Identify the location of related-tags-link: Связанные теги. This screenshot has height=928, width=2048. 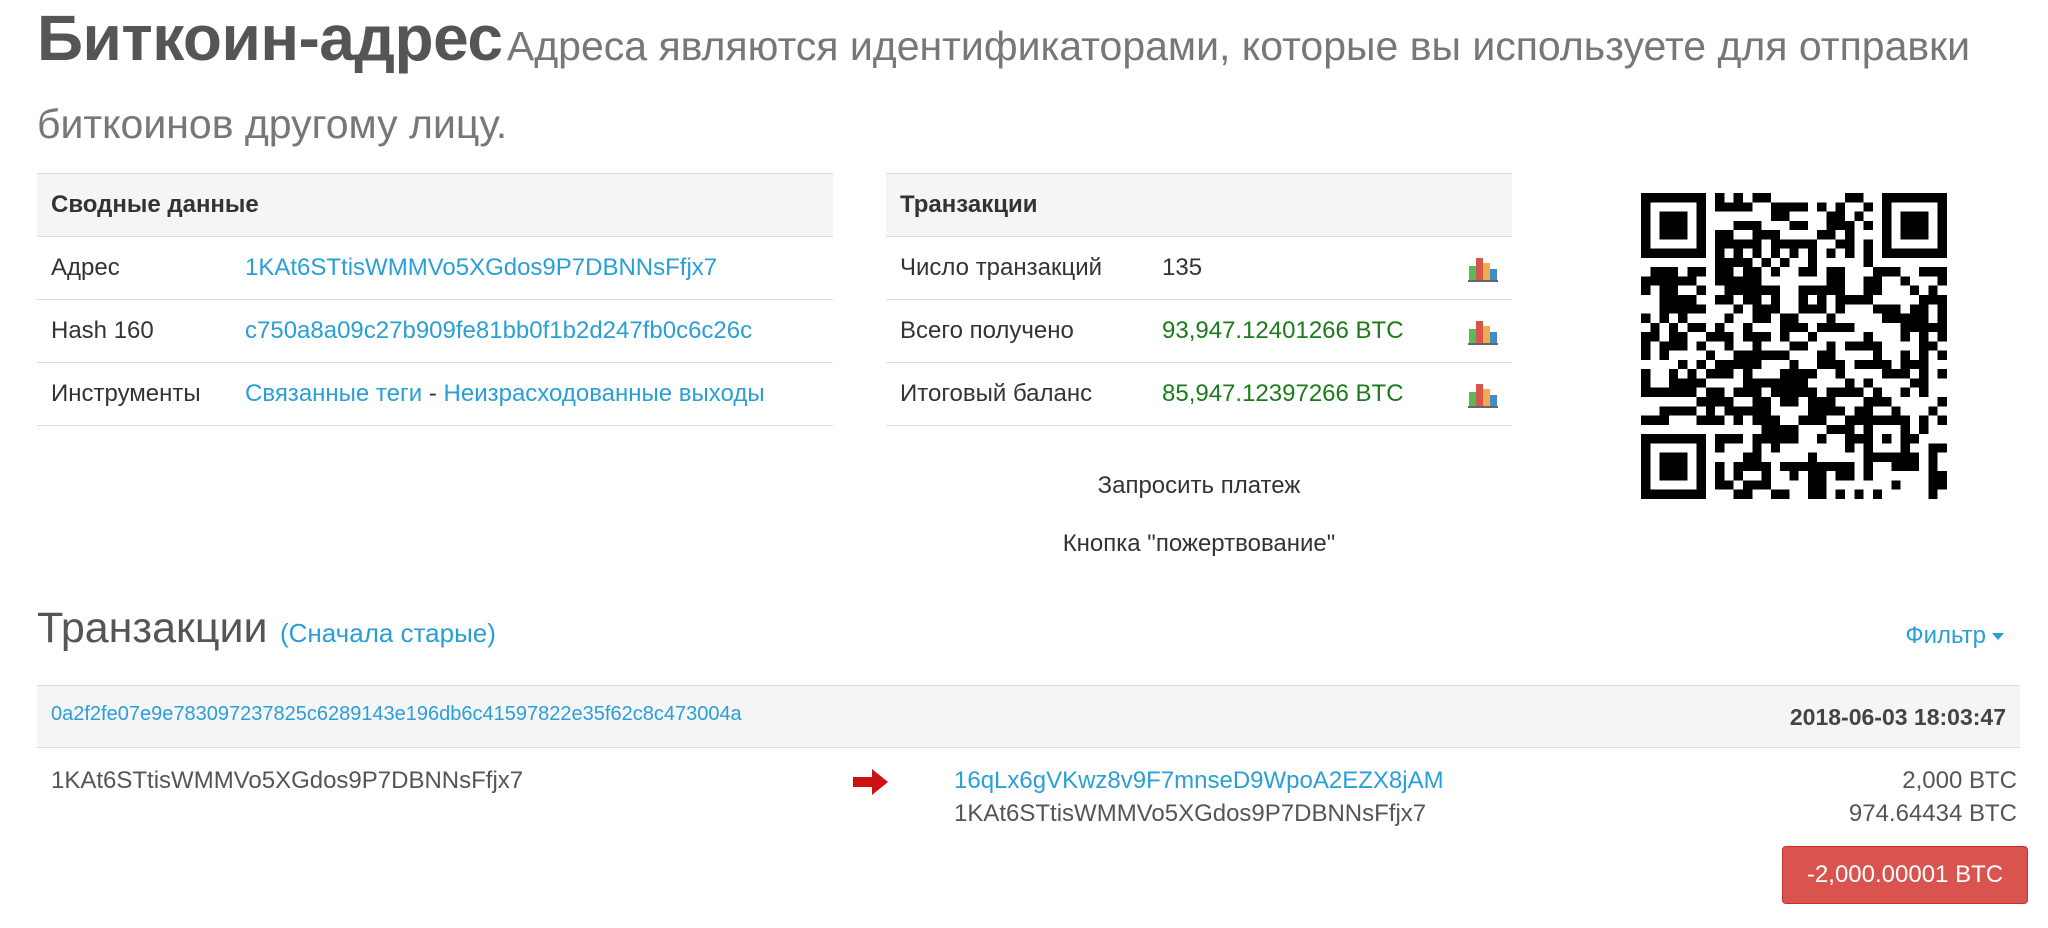
(333, 393).